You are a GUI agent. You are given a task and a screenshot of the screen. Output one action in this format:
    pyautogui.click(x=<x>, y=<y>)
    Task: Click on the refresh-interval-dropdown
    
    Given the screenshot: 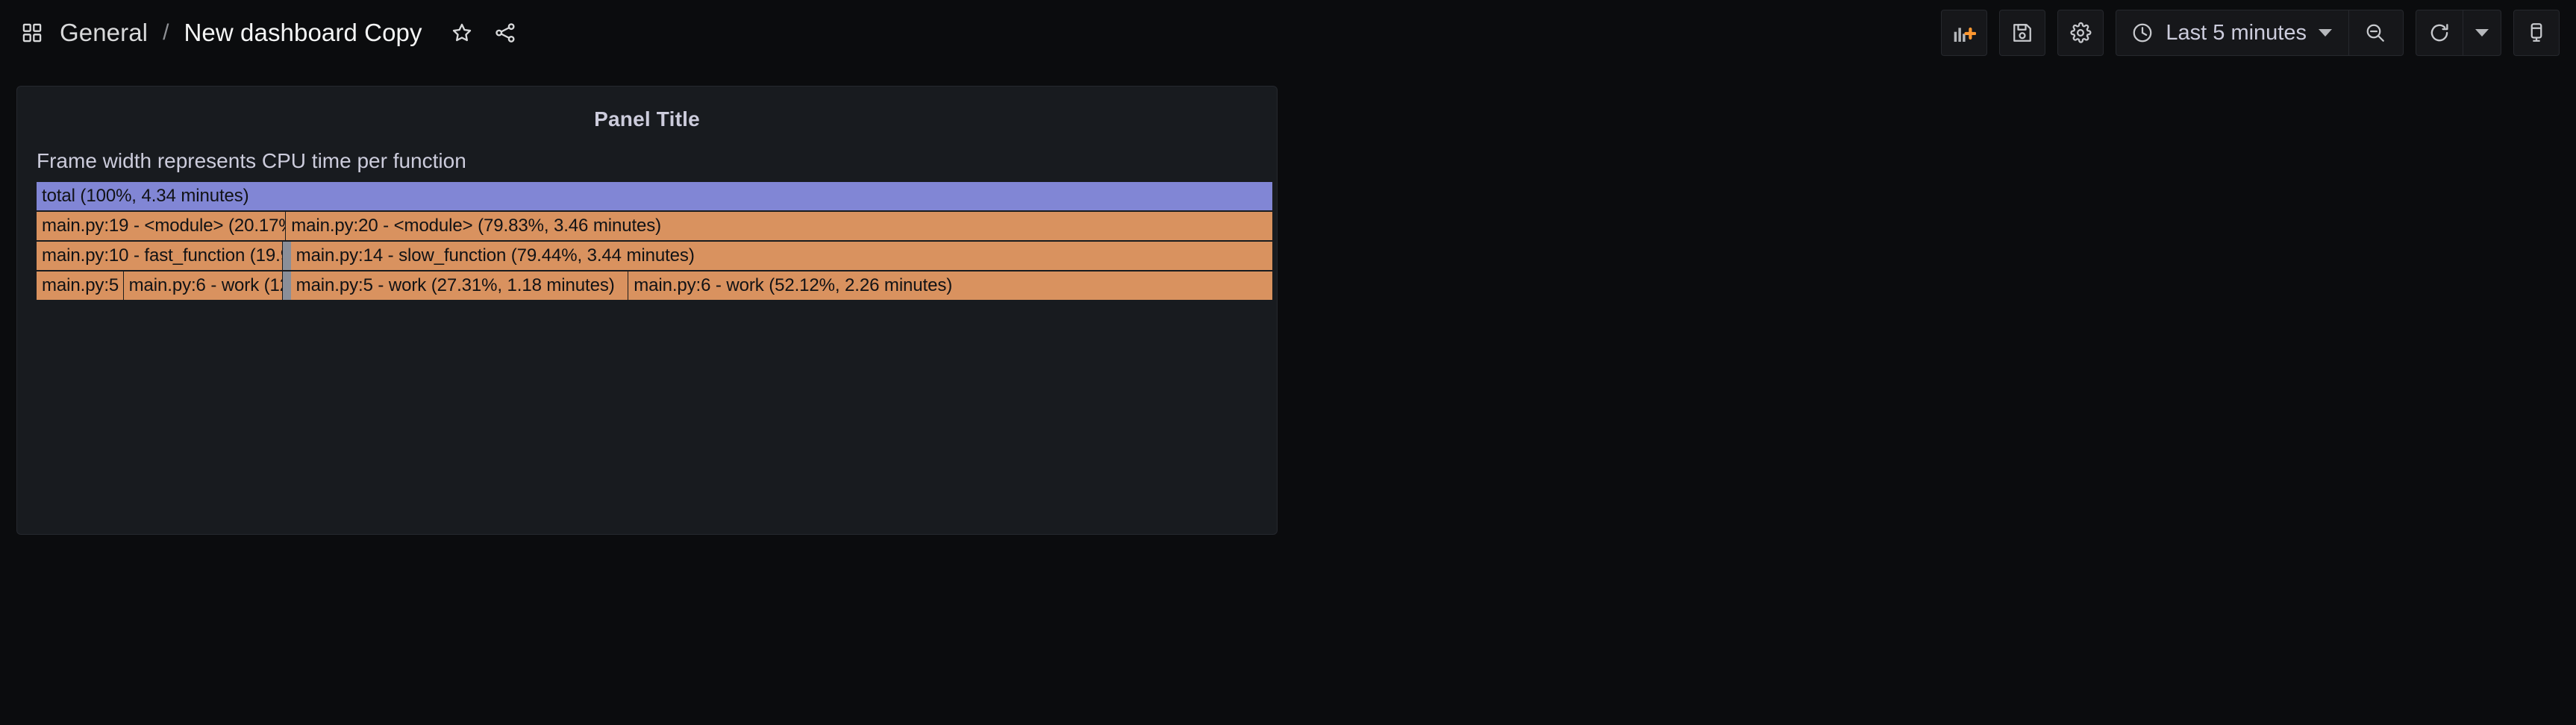 What is the action you would take?
    pyautogui.click(x=2482, y=32)
    